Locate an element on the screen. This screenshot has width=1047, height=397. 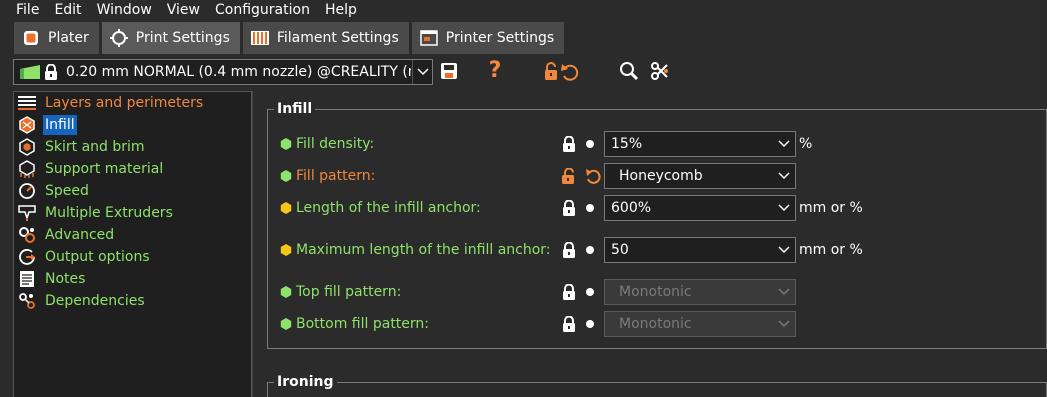
support-icon is located at coordinates (27, 169).